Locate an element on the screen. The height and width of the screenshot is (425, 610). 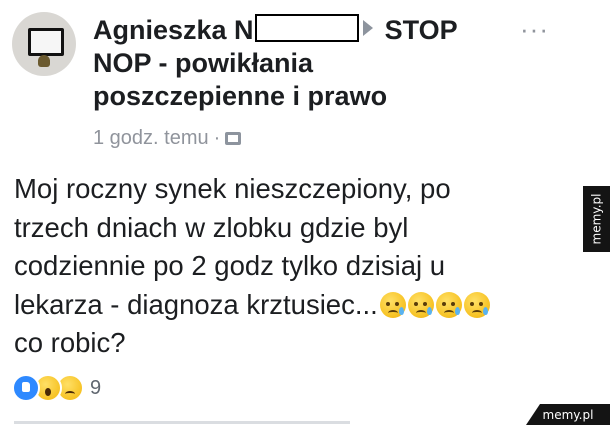
author-name: Agnieszka N is located at coordinates (173, 30).